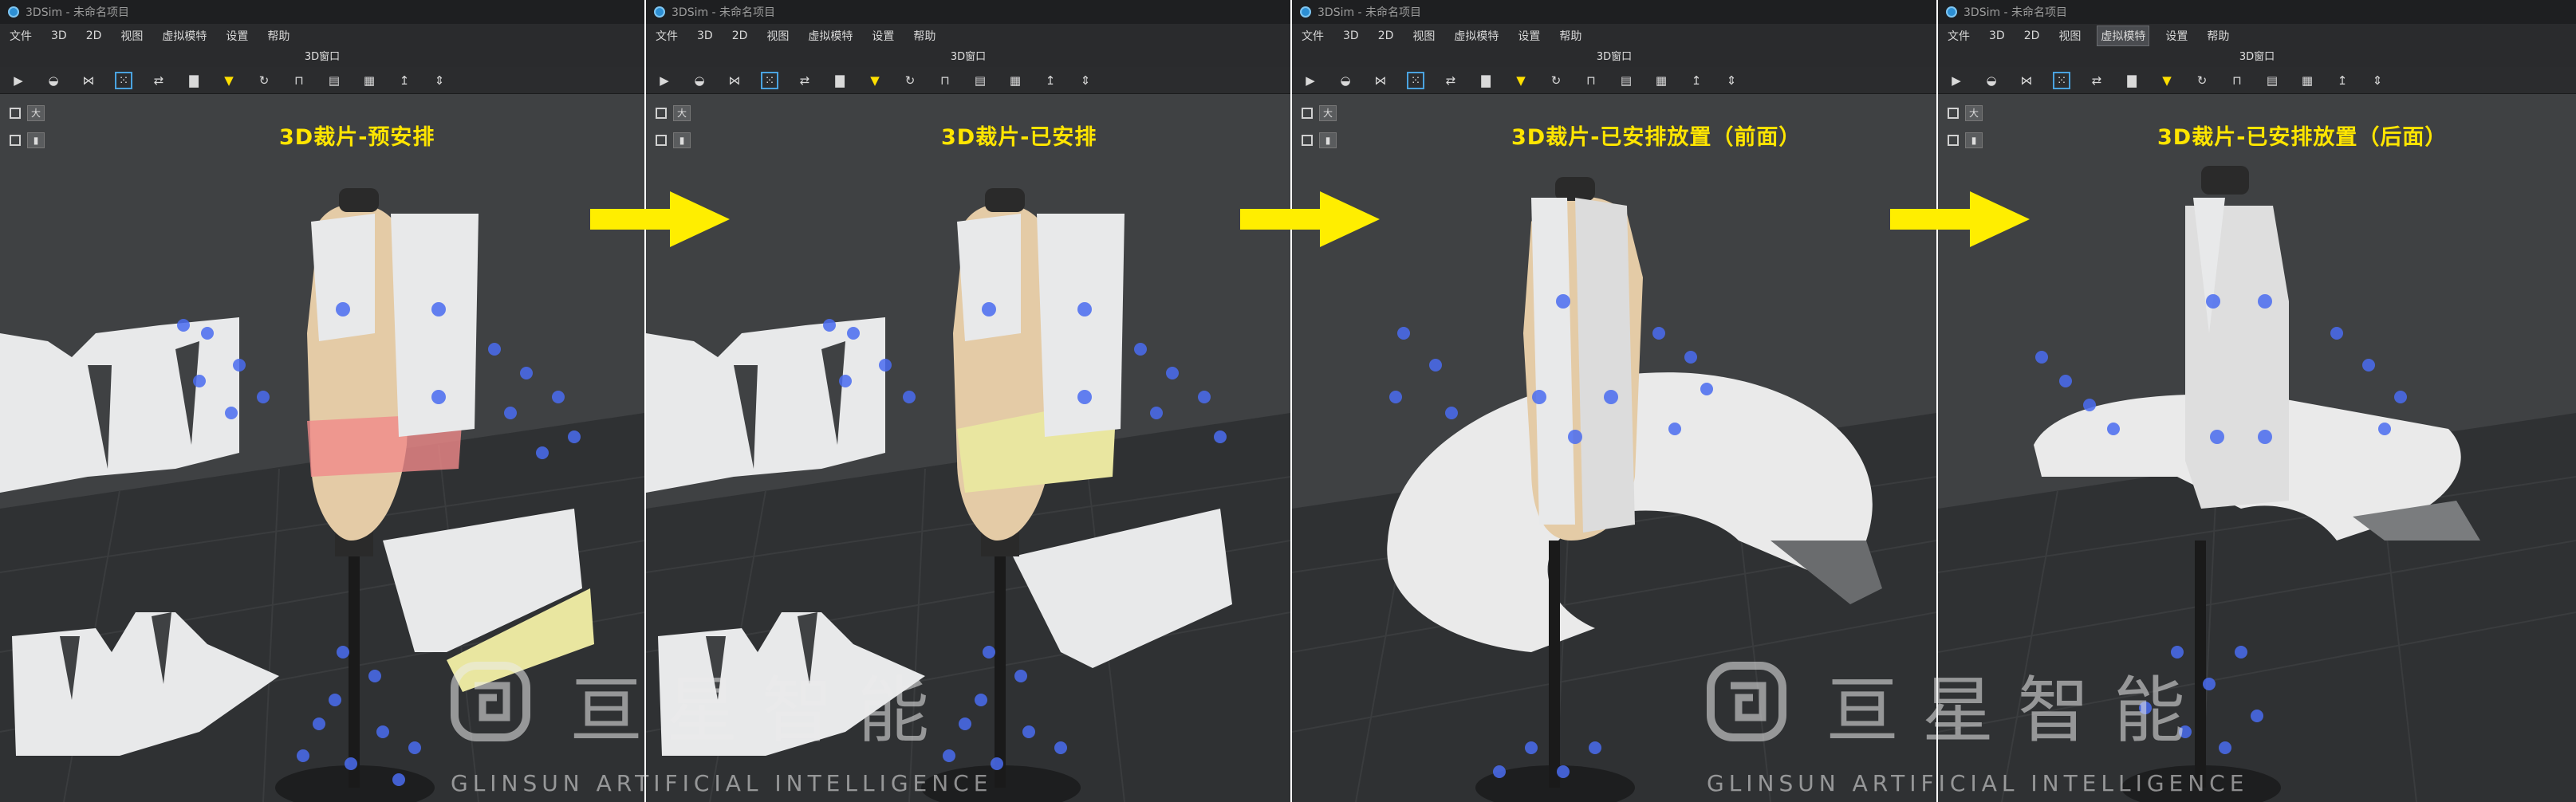  What do you see at coordinates (322, 57) in the screenshot?
I see `viewport-title: 3D窗口` at bounding box center [322, 57].